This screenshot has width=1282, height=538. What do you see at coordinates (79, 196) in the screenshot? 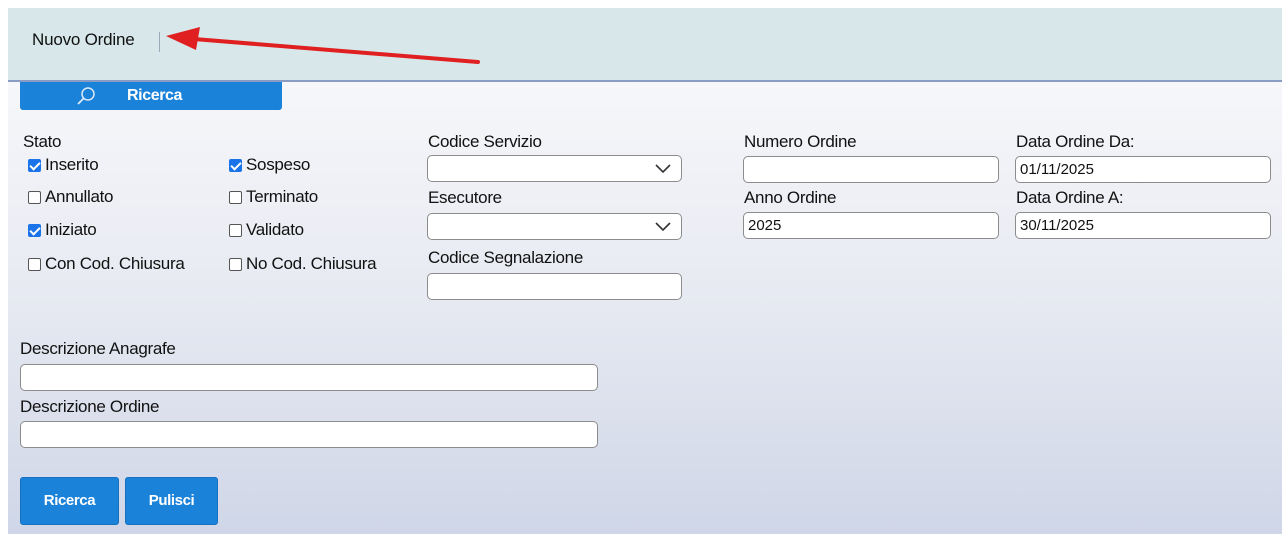
I see `checkbox-annullato-label: Annullato` at bounding box center [79, 196].